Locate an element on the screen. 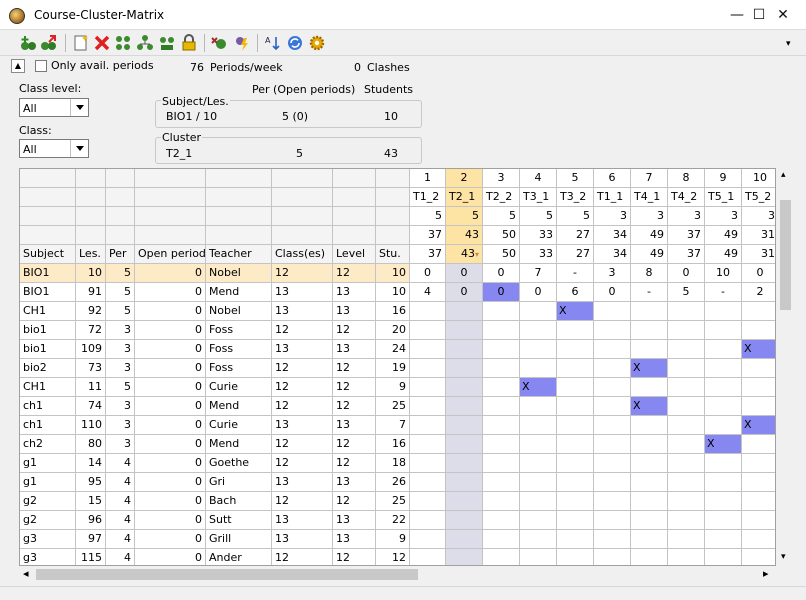  assignment-cell: X is located at coordinates (649, 406).